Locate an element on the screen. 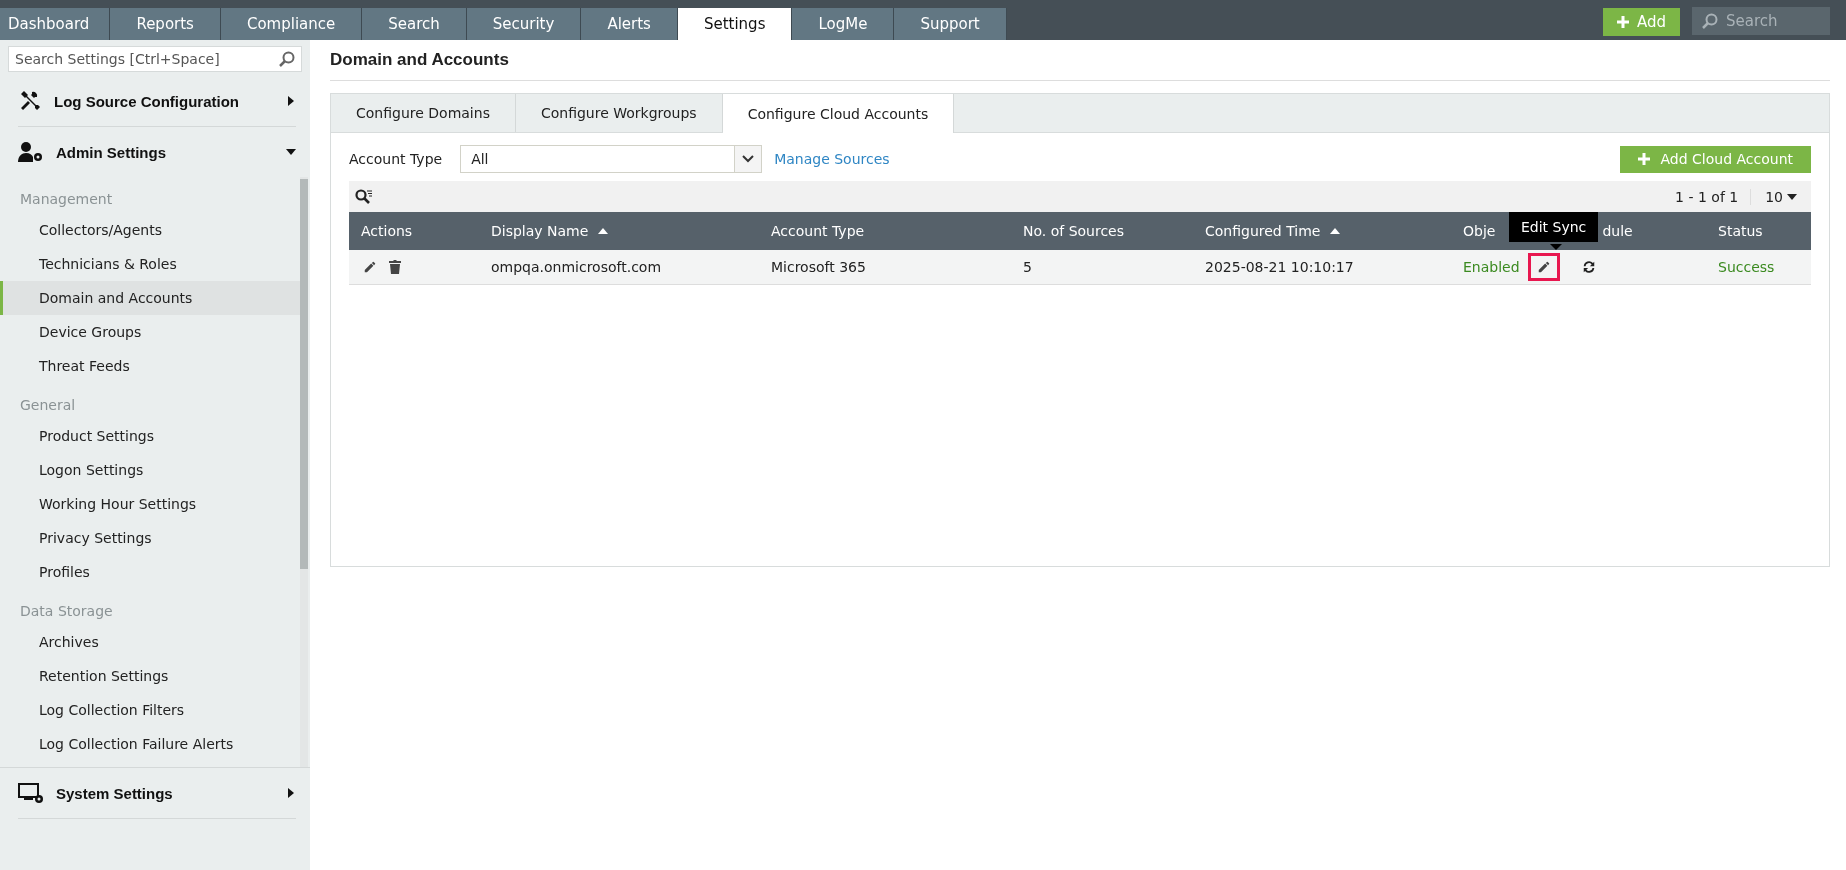 The height and width of the screenshot is (870, 1846). menu-group-heading: Management is located at coordinates (66, 199).